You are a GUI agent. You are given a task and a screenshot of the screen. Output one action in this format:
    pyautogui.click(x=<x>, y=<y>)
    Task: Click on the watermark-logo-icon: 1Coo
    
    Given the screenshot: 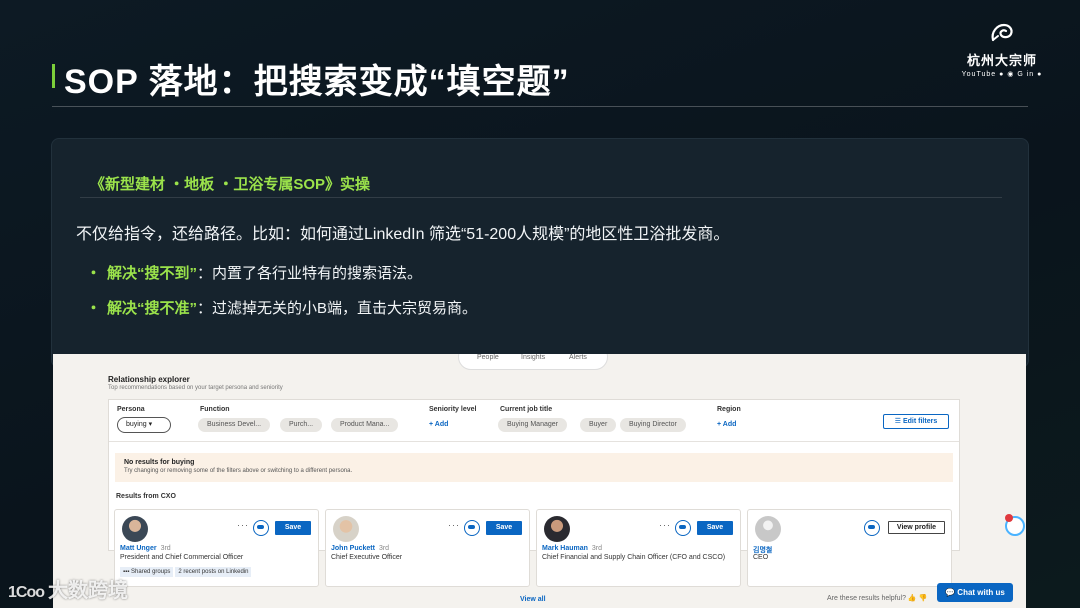 What is the action you would take?
    pyautogui.click(x=26, y=592)
    